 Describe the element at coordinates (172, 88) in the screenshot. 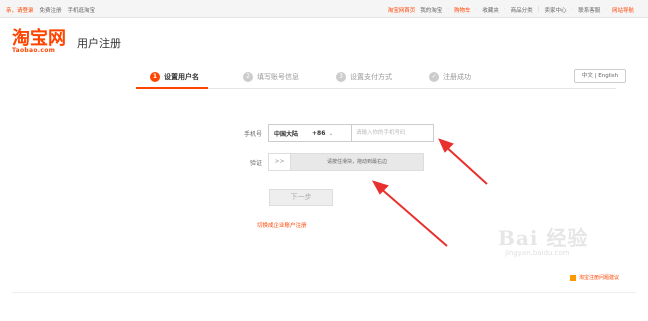

I see `active-step-indicator` at that location.